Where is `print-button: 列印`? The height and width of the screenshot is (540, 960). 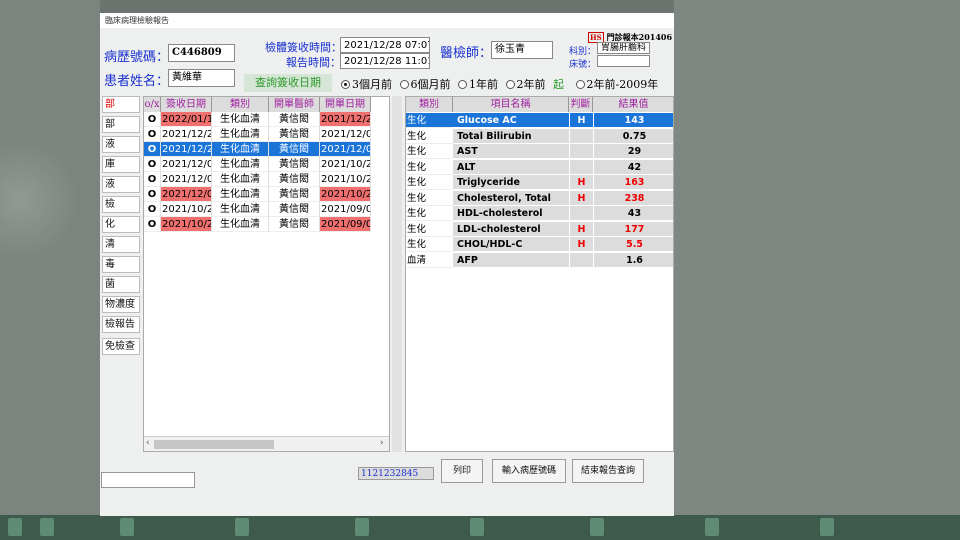 print-button: 列印 is located at coordinates (462, 471).